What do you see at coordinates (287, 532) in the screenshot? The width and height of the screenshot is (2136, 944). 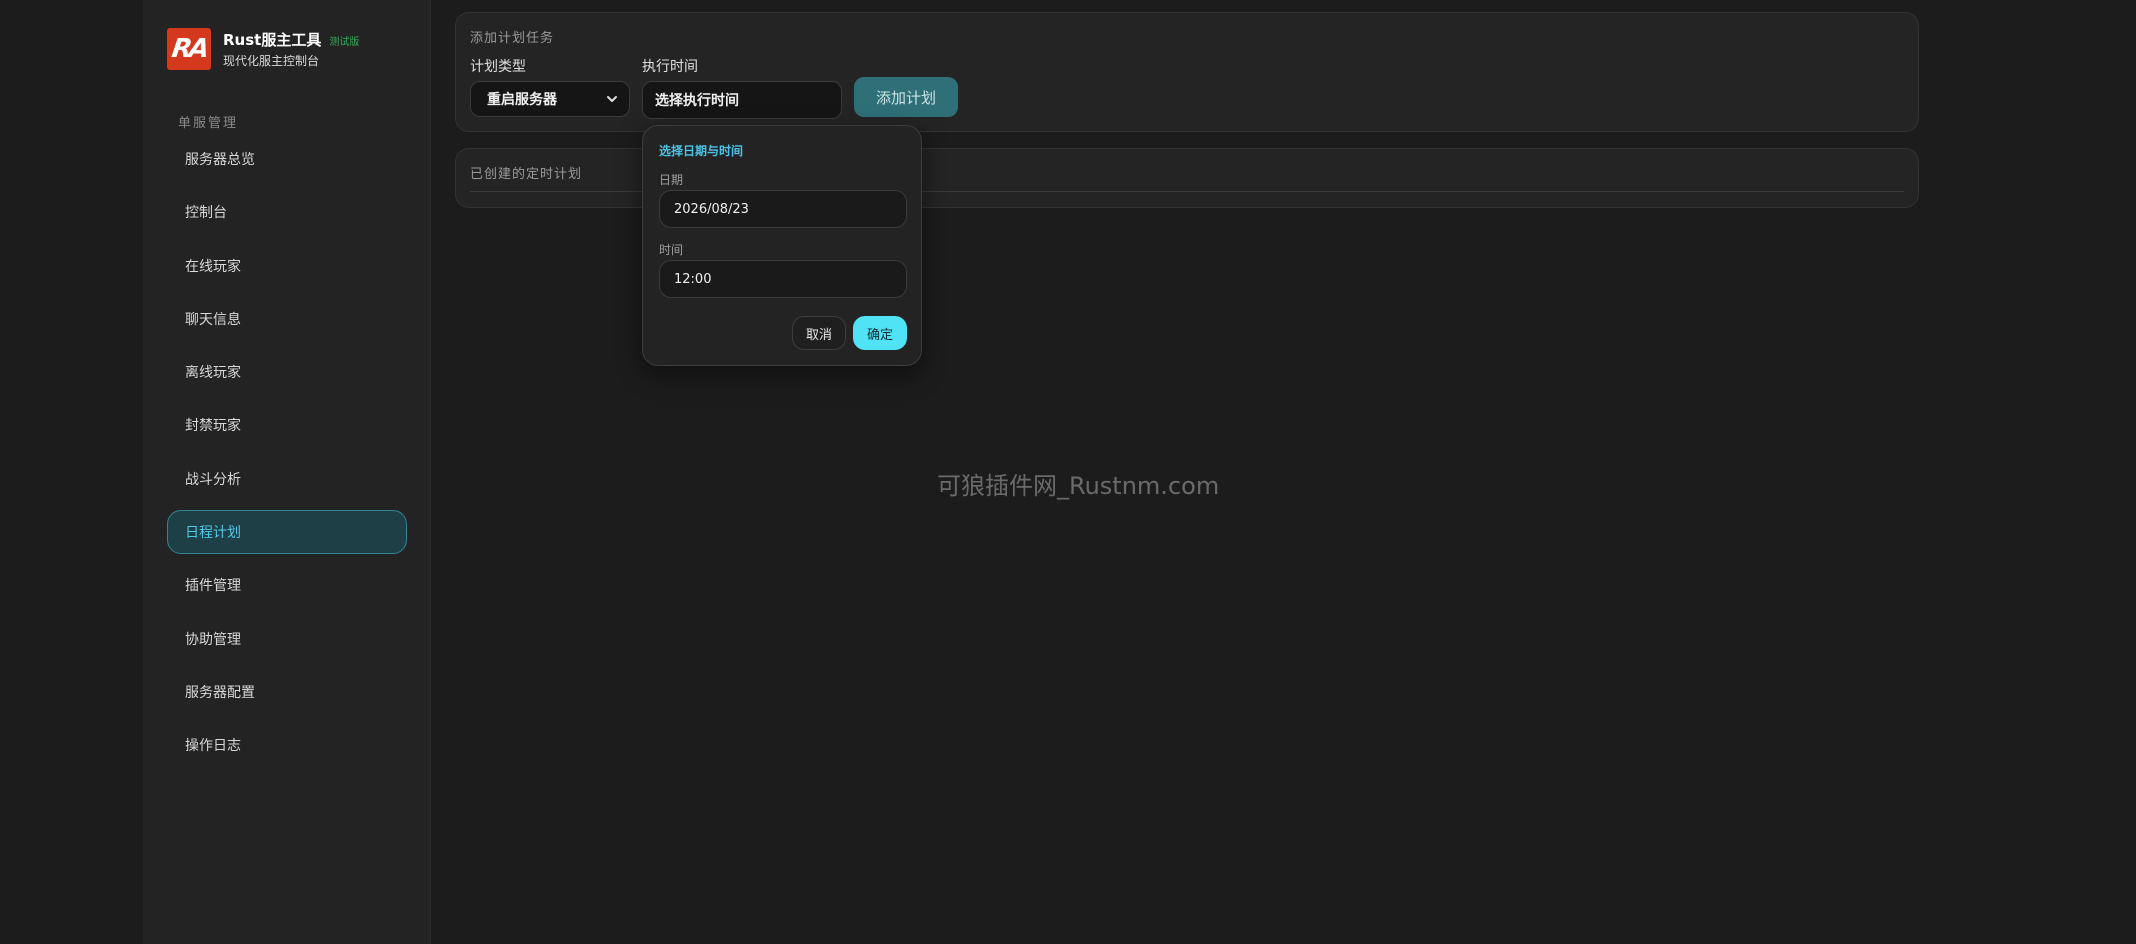 I see `sidebar-item-schedule: 日程计划` at bounding box center [287, 532].